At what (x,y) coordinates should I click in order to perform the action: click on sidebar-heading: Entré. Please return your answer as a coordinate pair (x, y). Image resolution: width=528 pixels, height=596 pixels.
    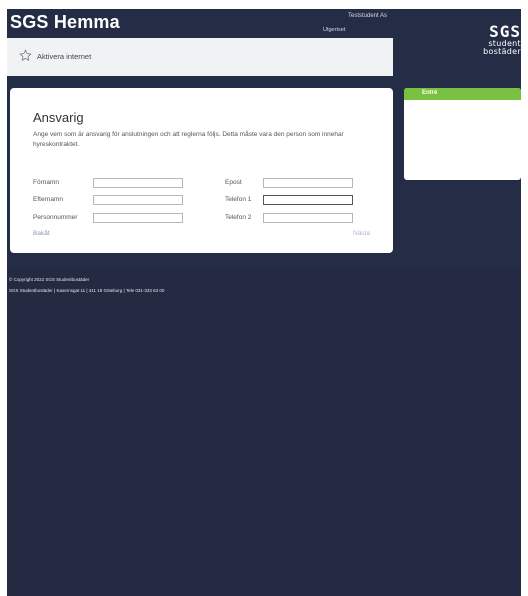
    Looking at the image, I should click on (462, 94).